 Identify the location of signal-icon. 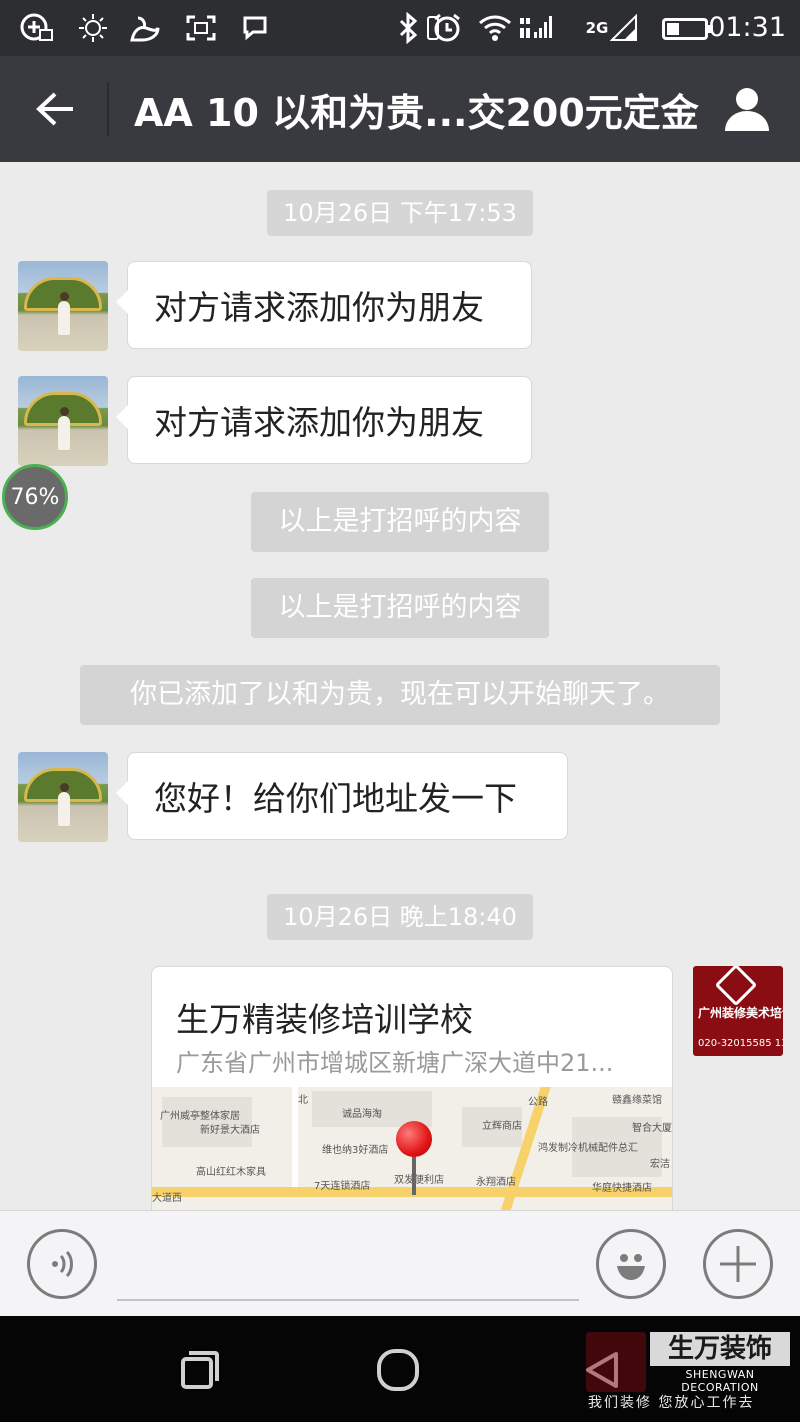
(535, 28).